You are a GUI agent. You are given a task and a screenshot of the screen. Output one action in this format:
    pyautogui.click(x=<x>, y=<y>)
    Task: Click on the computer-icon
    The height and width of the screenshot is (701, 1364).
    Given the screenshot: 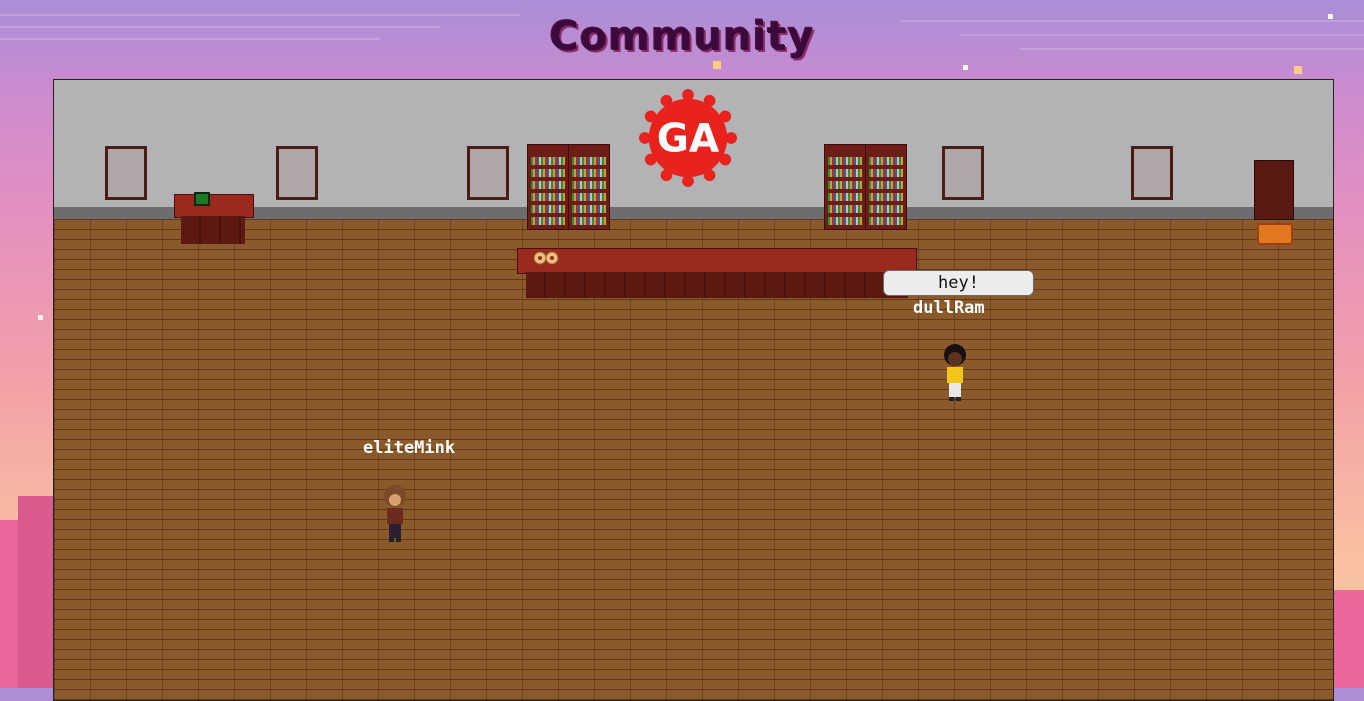 What is the action you would take?
    pyautogui.click(x=202, y=199)
    